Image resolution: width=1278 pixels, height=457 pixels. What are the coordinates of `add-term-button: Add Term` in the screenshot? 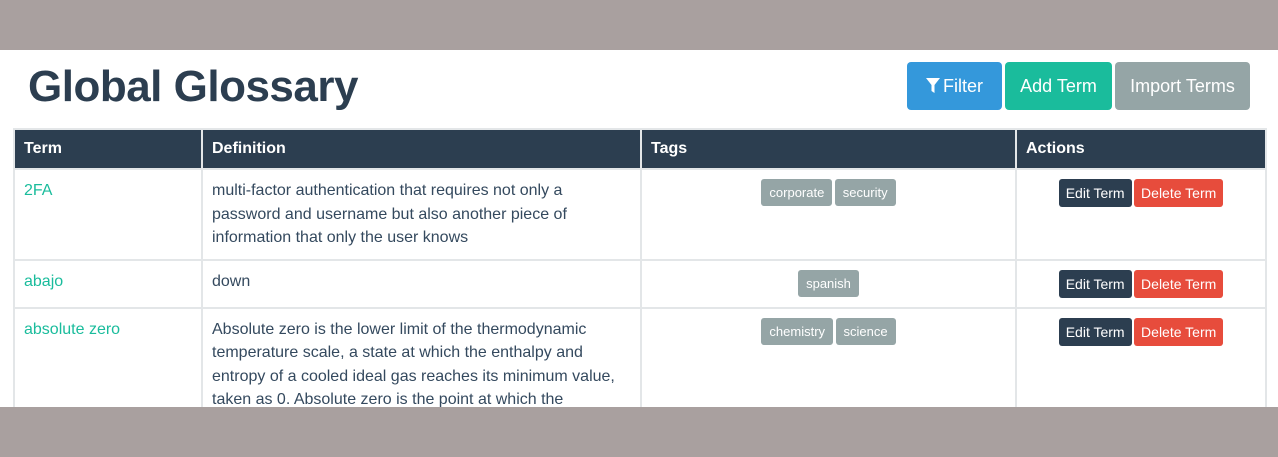 It's located at (1058, 86).